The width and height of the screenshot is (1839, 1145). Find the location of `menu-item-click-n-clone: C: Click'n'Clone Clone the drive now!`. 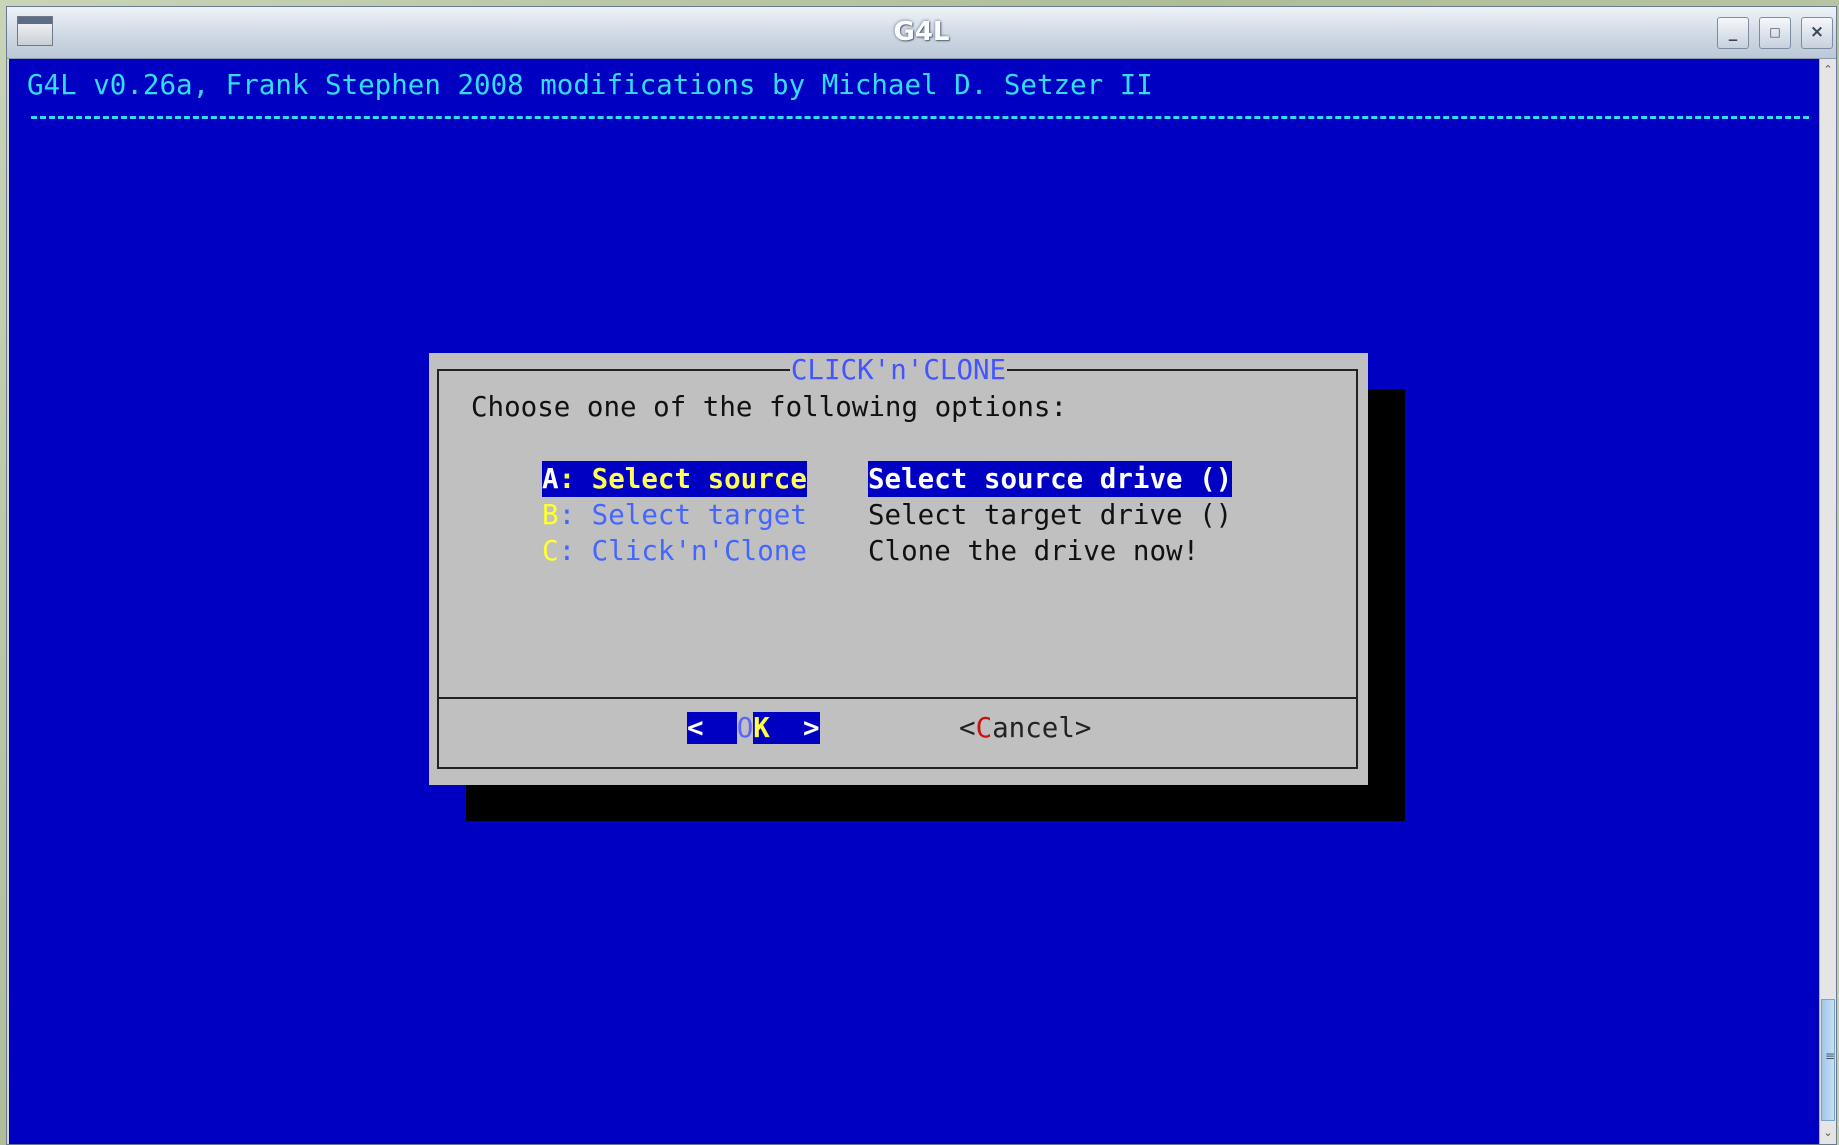

menu-item-click-n-clone: C: Click'n'Clone Clone the drive now! is located at coordinates (870, 551).